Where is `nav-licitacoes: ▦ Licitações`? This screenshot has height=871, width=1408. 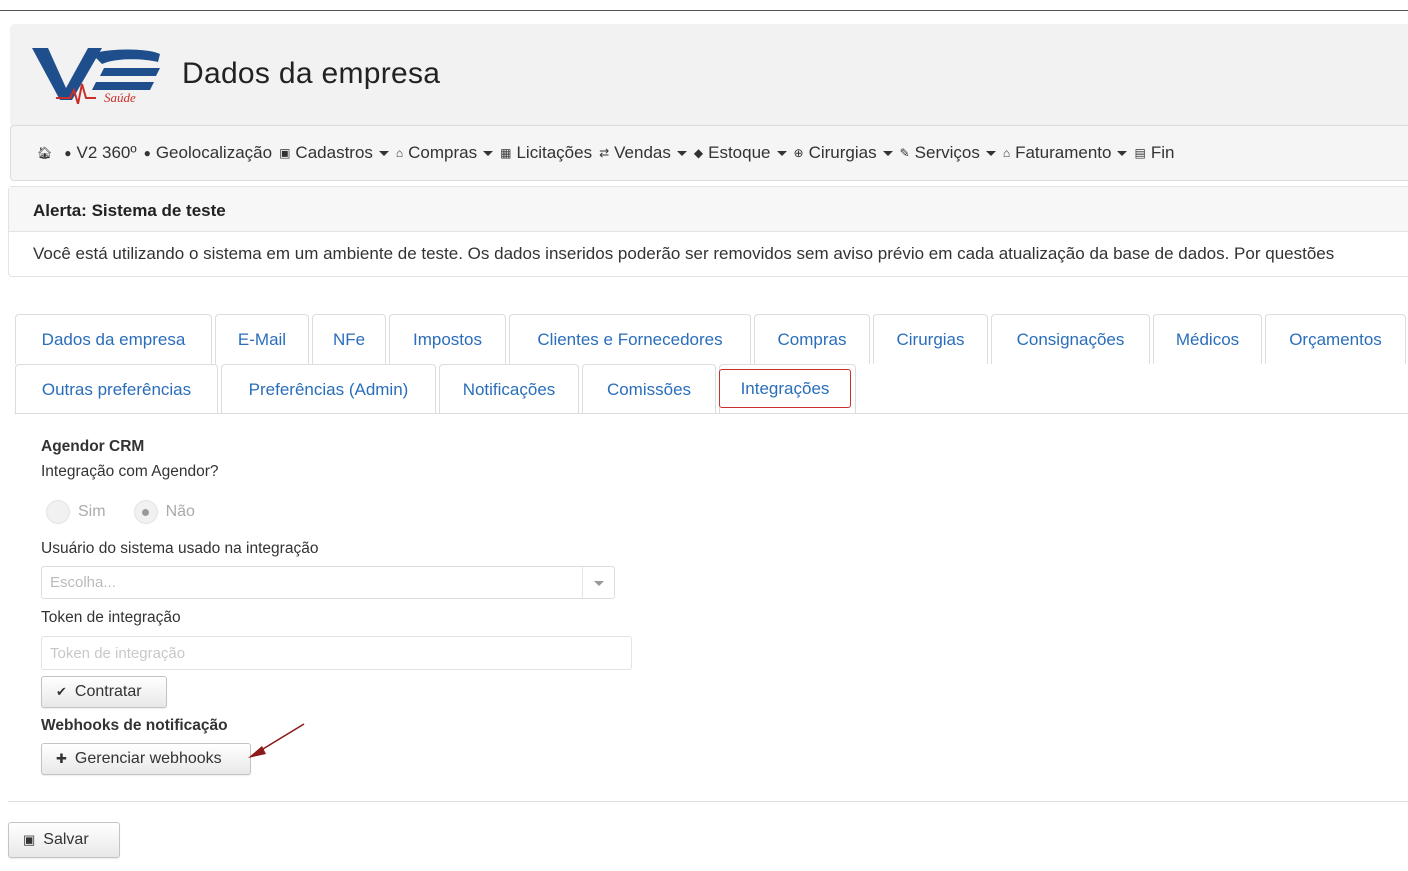
nav-licitacoes: ▦ Licitações is located at coordinates (546, 153).